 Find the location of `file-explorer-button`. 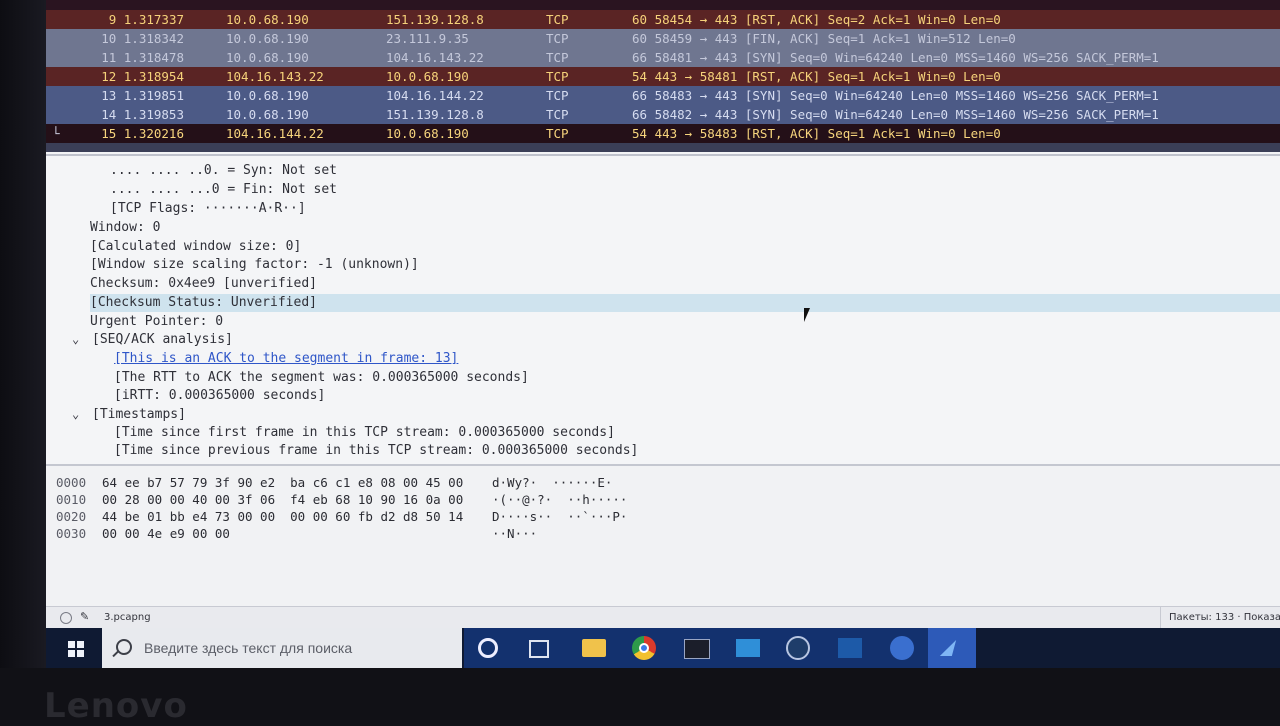

file-explorer-button is located at coordinates (594, 648).